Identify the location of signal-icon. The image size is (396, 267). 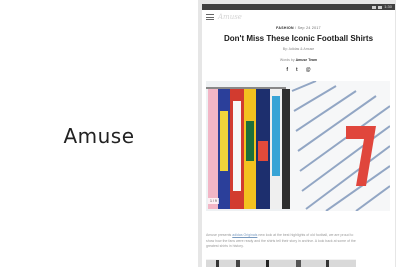
(374, 7).